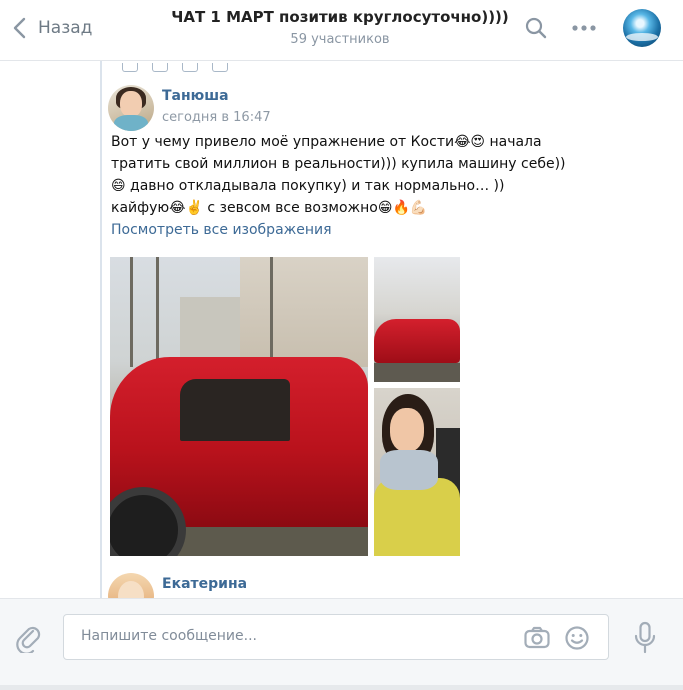 This screenshot has width=683, height=690. What do you see at coordinates (101, 329) in the screenshot?
I see `thread-divider` at bounding box center [101, 329].